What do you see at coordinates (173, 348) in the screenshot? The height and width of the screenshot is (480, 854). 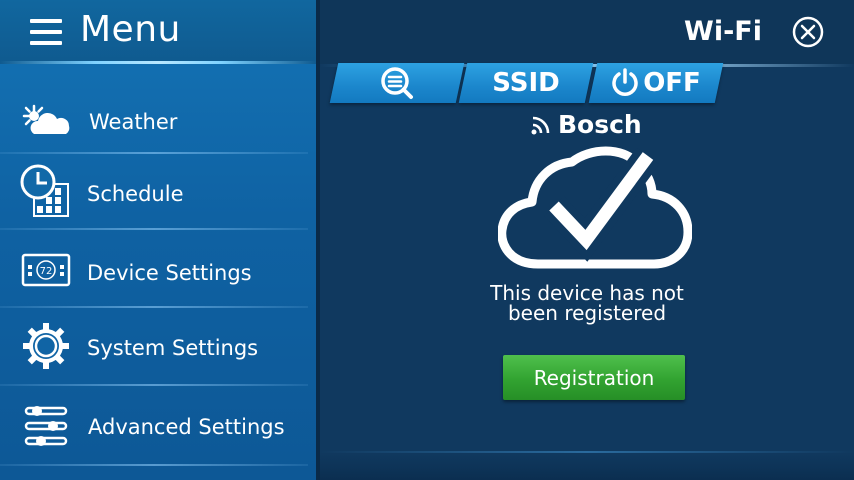 I see `sidebar-item-label: System Settings` at bounding box center [173, 348].